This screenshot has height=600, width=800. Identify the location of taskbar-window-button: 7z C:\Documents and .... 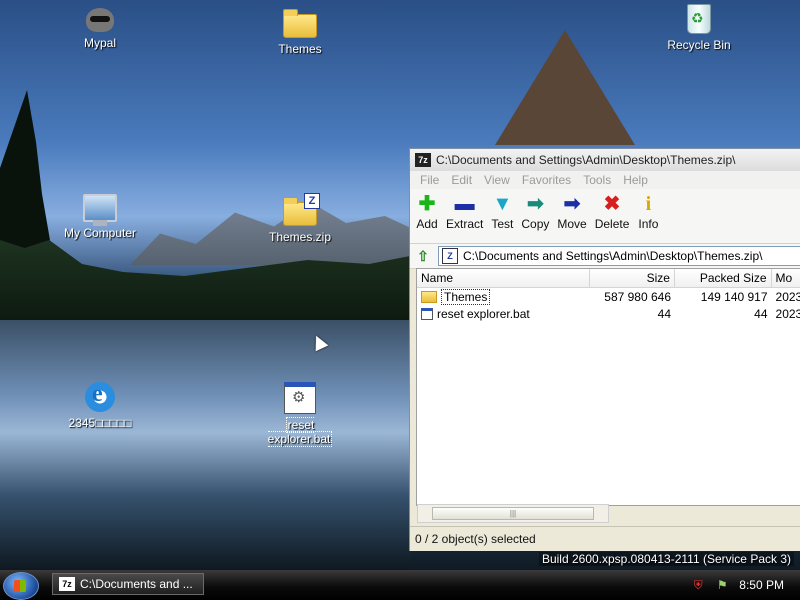
(128, 584).